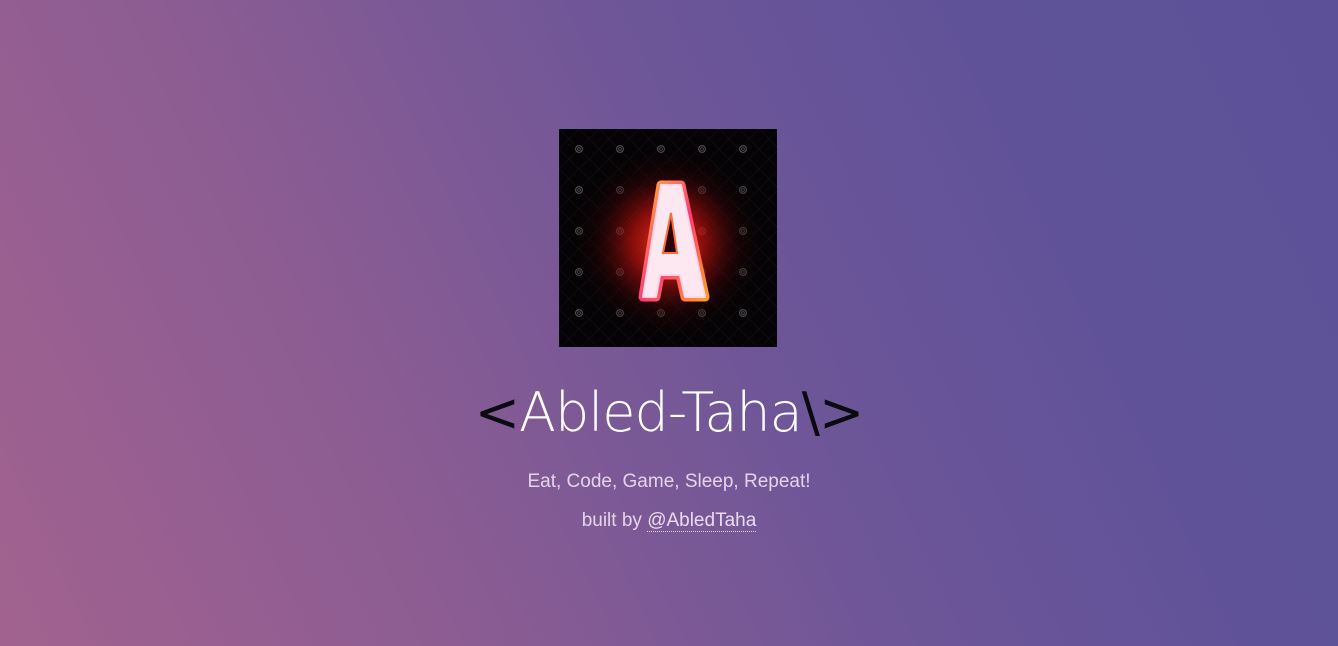 The width and height of the screenshot is (1338, 646). I want to click on page-title: <Abled-Taha\>, so click(669, 413).